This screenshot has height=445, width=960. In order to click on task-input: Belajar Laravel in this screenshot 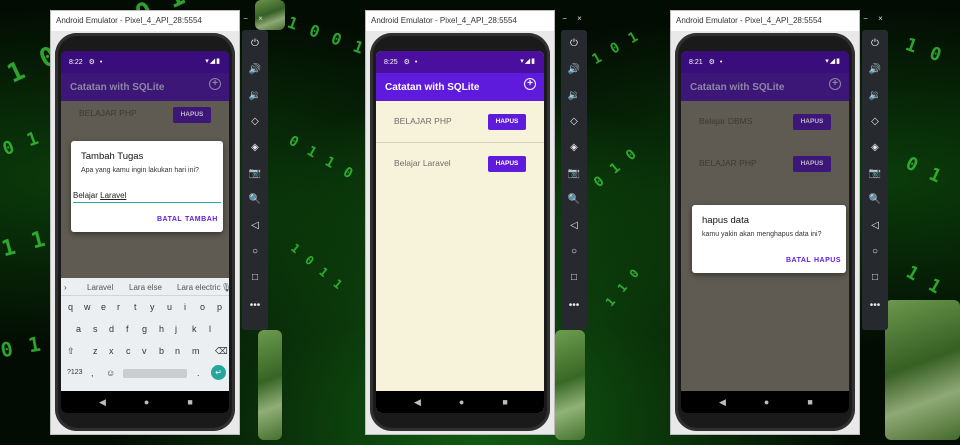, I will do `click(147, 197)`.